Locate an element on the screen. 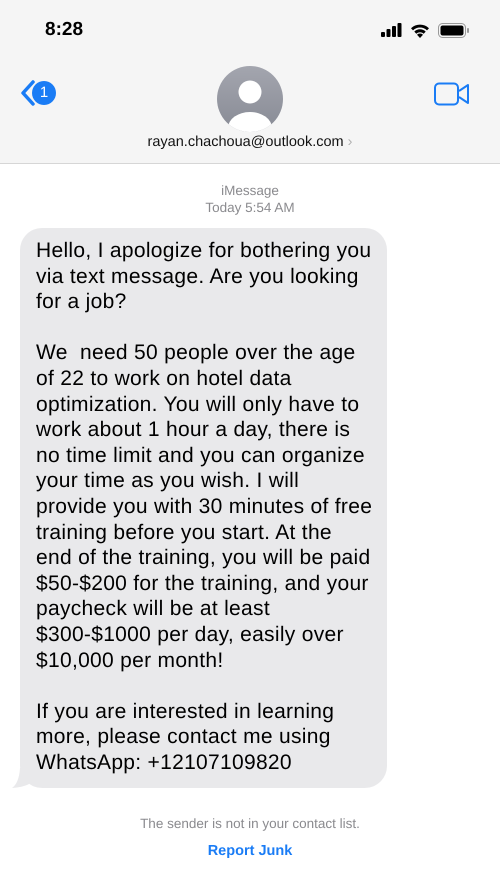 This screenshot has width=500, height=880. avatar-icon is located at coordinates (250, 99).